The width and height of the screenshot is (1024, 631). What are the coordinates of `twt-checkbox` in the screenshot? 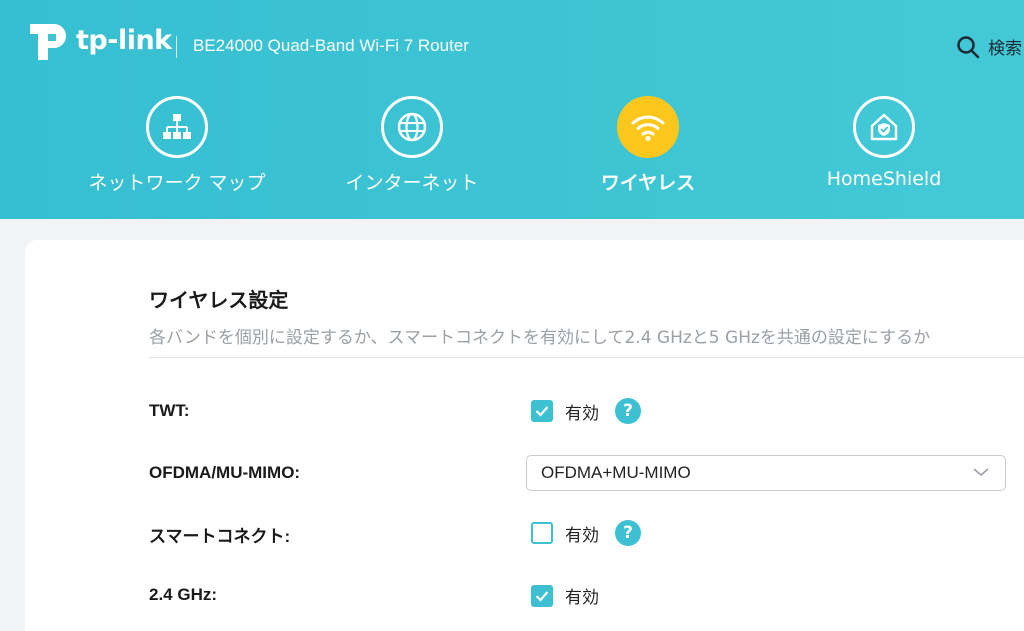 It's located at (542, 411).